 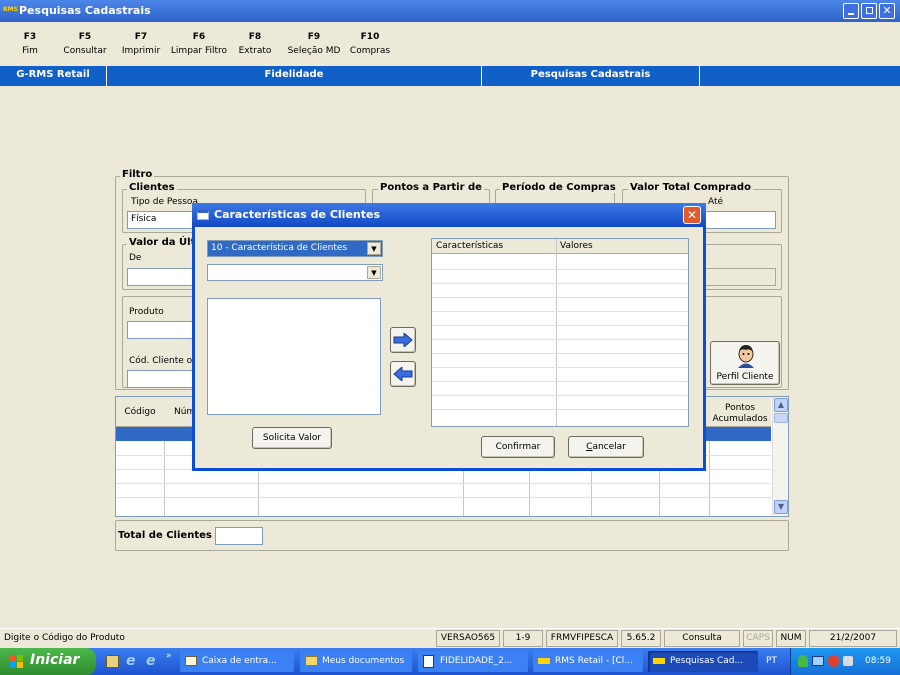 I want to click on produto-field, so click(x=162, y=330).